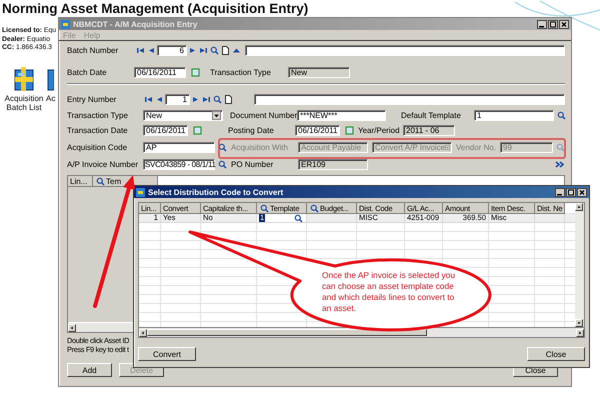 Image resolution: width=600 pixels, height=401 pixels. Describe the element at coordinates (333, 147) in the screenshot. I see `acquisition-with-field: Account Payable` at that location.